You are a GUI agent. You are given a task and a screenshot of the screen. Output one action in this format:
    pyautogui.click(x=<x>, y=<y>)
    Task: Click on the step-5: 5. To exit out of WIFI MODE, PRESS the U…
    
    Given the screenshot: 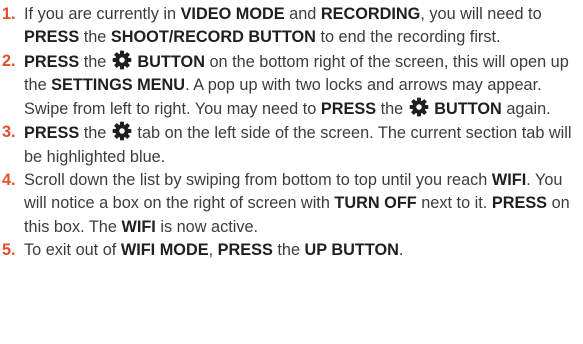 What is the action you would take?
    pyautogui.click(x=291, y=250)
    